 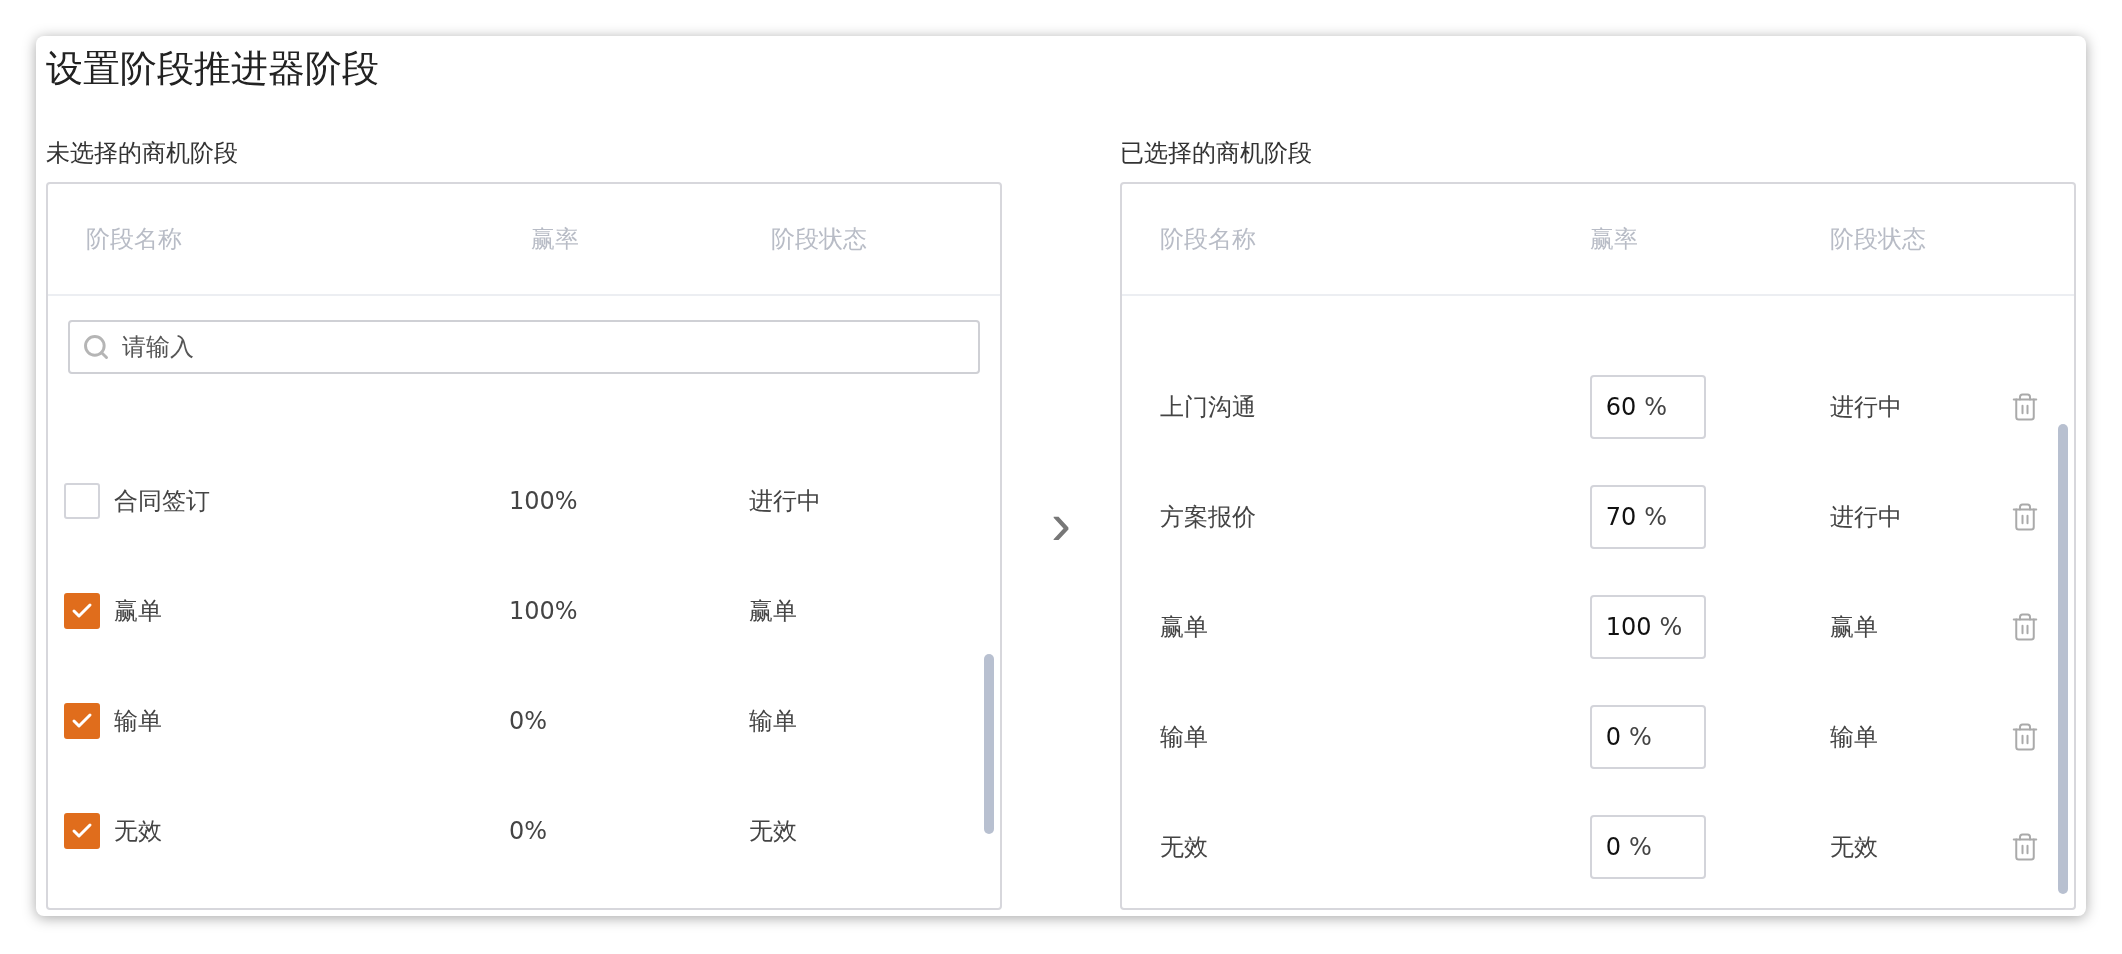 What do you see at coordinates (1647, 517) in the screenshot?
I see `win-rate-input: 70 %` at bounding box center [1647, 517].